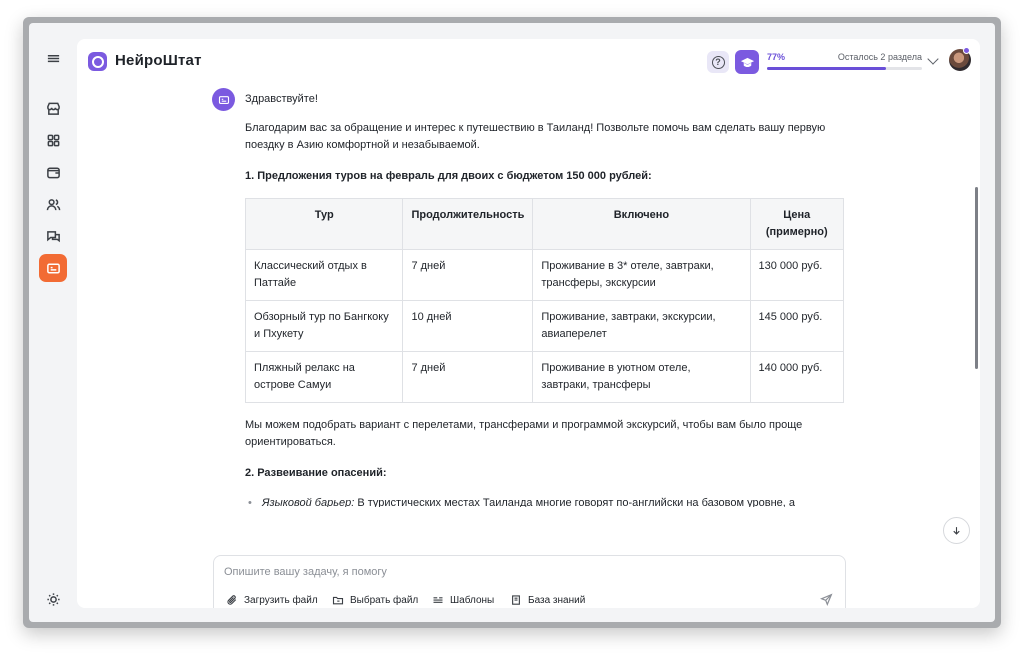 The height and width of the screenshot is (657, 1024). What do you see at coordinates (468, 326) in the screenshot?
I see `table-cell: 10 дней` at bounding box center [468, 326].